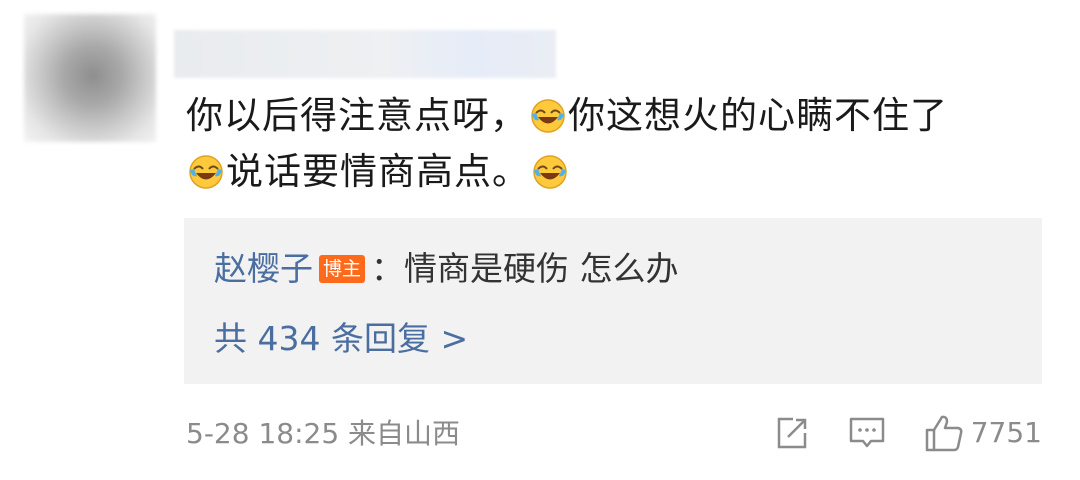 The image size is (1080, 480). I want to click on avatar, so click(90, 78).